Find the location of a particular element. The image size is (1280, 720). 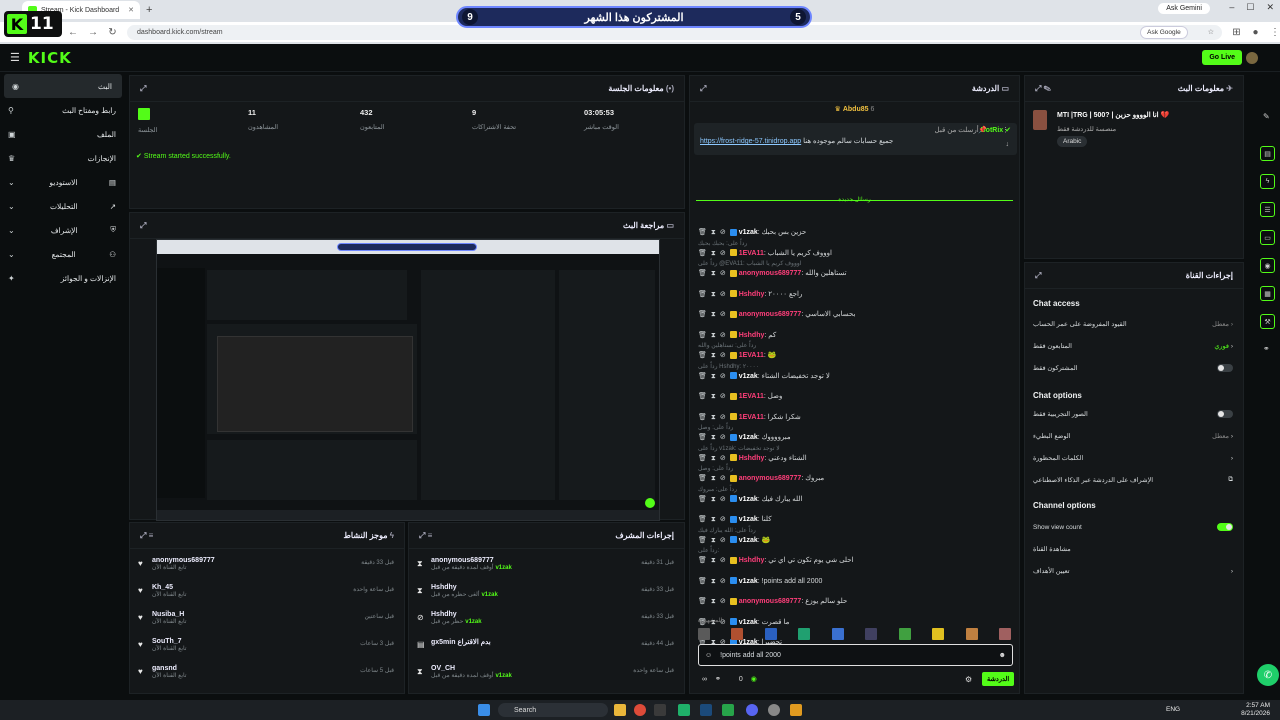

chat-message: 🗑 ⧗ ⊘ Hshdhy: كم is located at coordinates (853, 335).